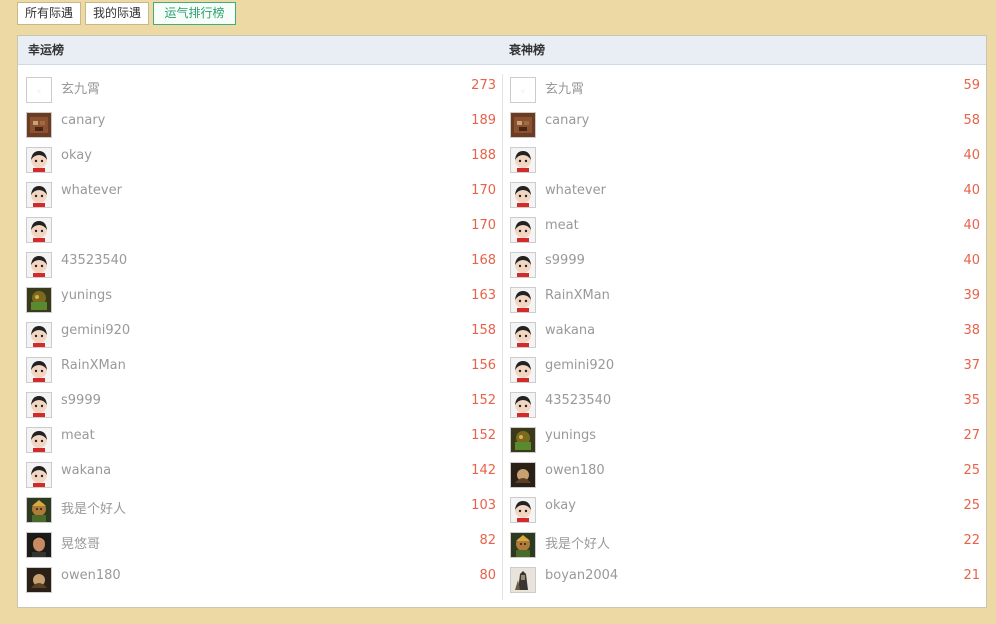 The height and width of the screenshot is (624, 996). What do you see at coordinates (483, 470) in the screenshot?
I see `luck-score: 142` at bounding box center [483, 470].